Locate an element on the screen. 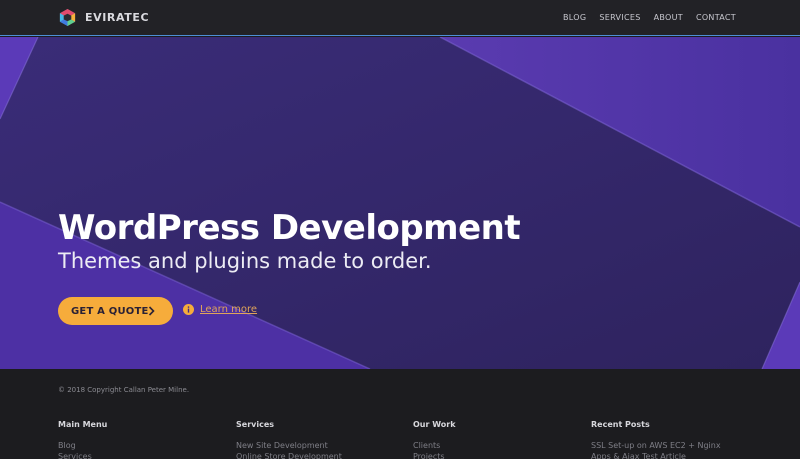 The height and width of the screenshot is (459, 800). footer-column-title: Services is located at coordinates (255, 424).